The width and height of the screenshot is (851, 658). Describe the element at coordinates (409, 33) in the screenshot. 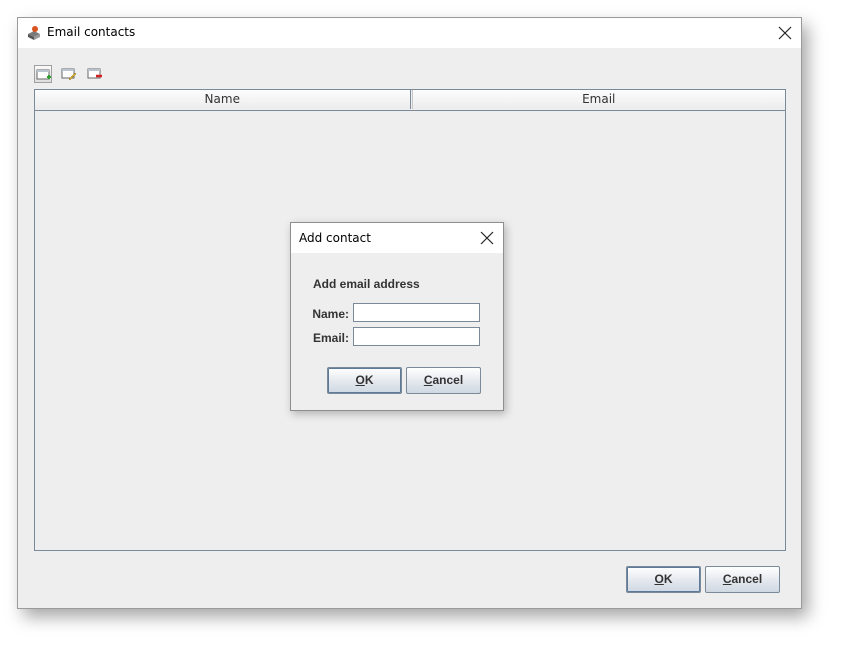

I see `title-bar: Email contacts` at that location.